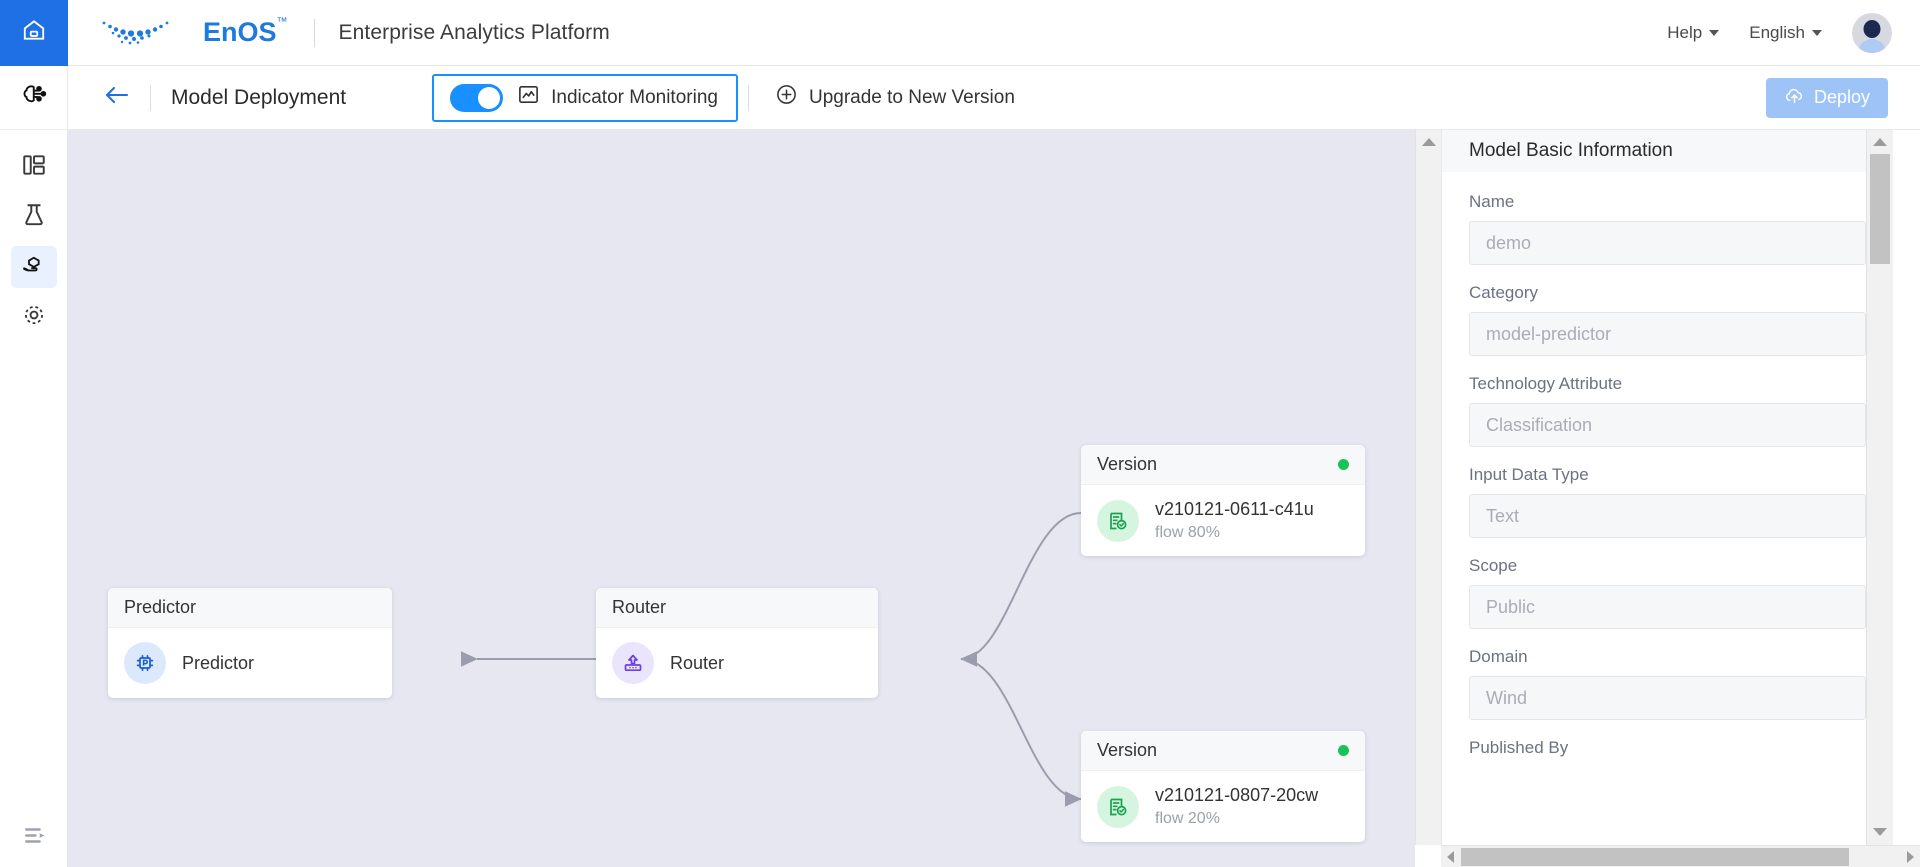 The image size is (1920, 867). I want to click on home-button, so click(34, 33).